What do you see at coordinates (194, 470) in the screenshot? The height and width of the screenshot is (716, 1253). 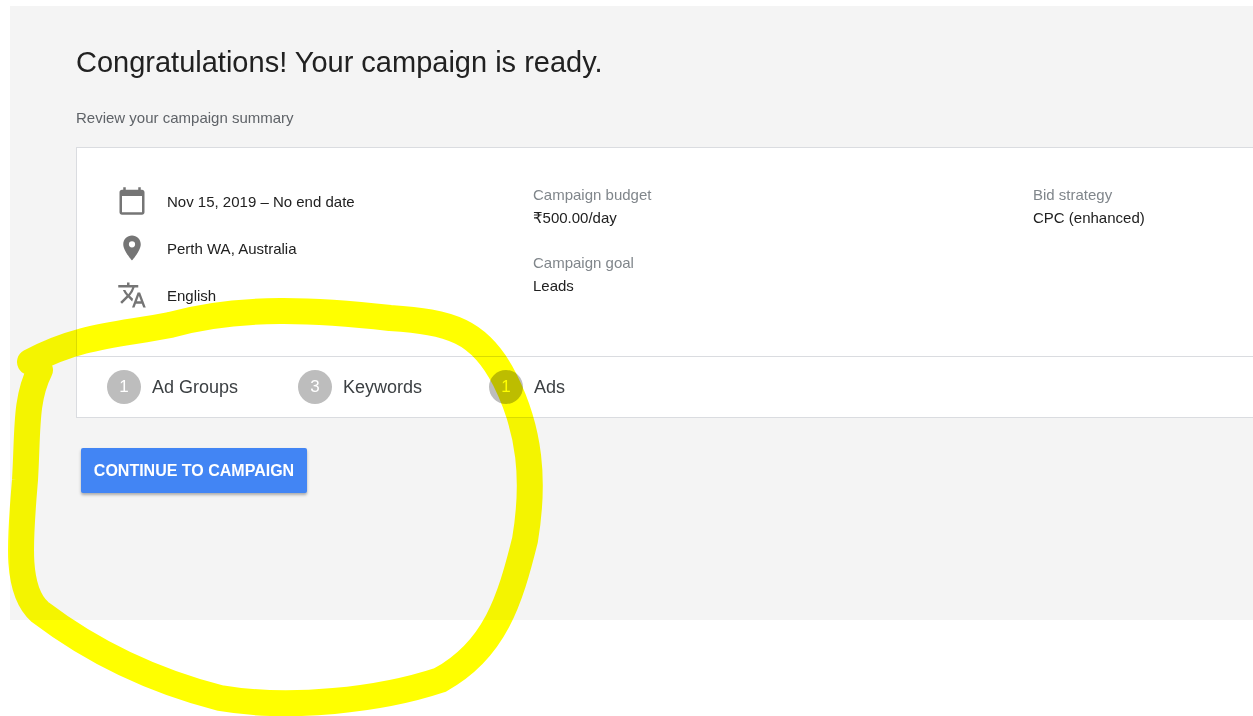 I see `continue-button: CONTINUE TO CAMPAIGN` at bounding box center [194, 470].